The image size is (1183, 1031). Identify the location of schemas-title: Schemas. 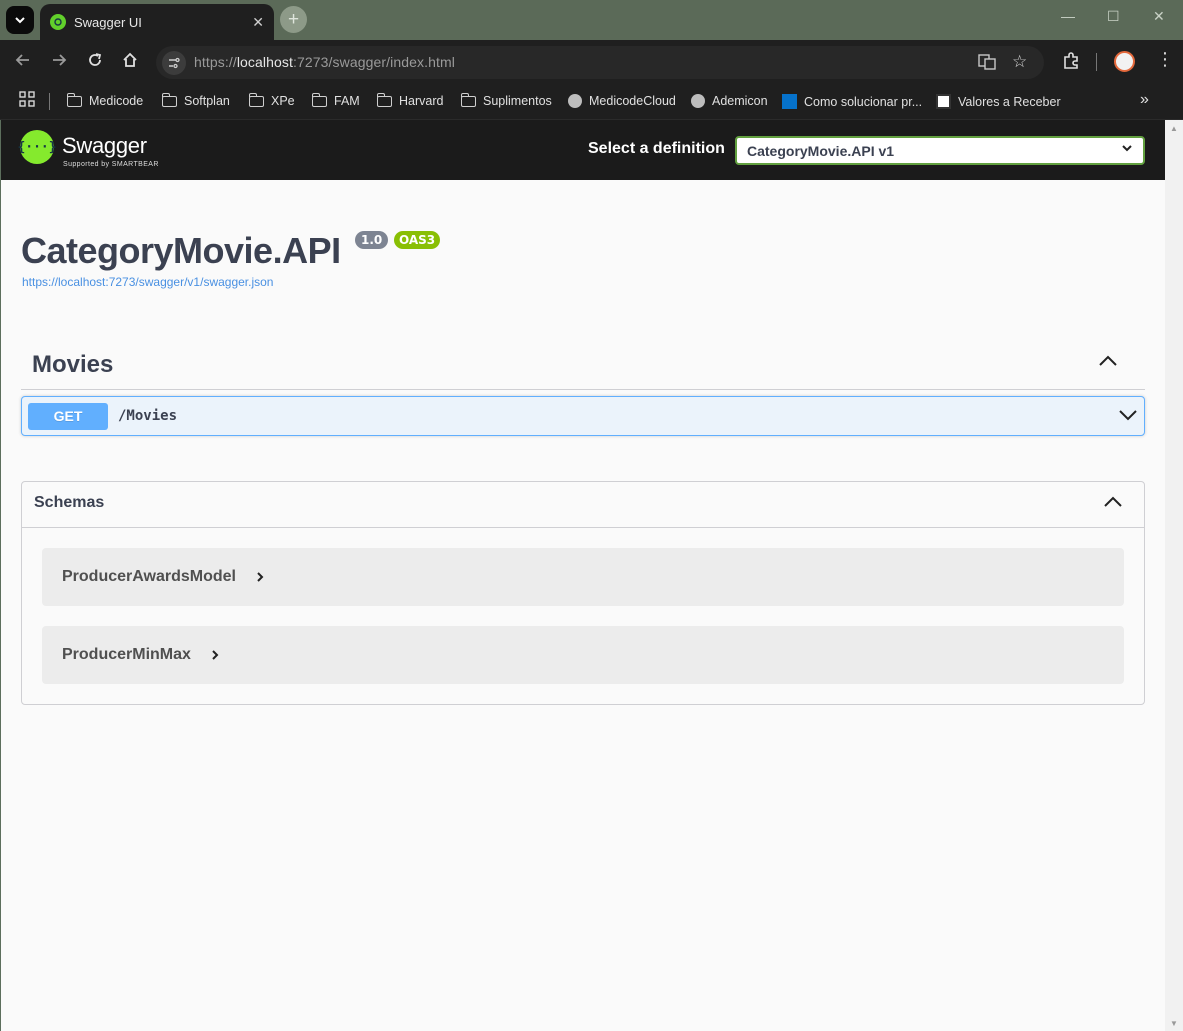
(69, 502).